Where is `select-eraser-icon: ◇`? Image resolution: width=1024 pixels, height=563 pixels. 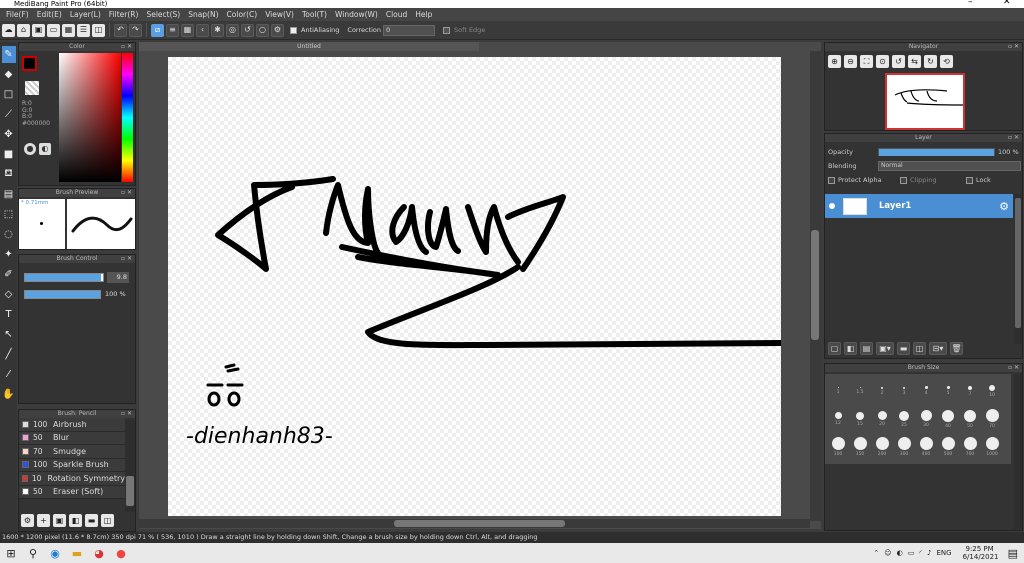
select-eraser-icon: ◇ is located at coordinates (9, 294).